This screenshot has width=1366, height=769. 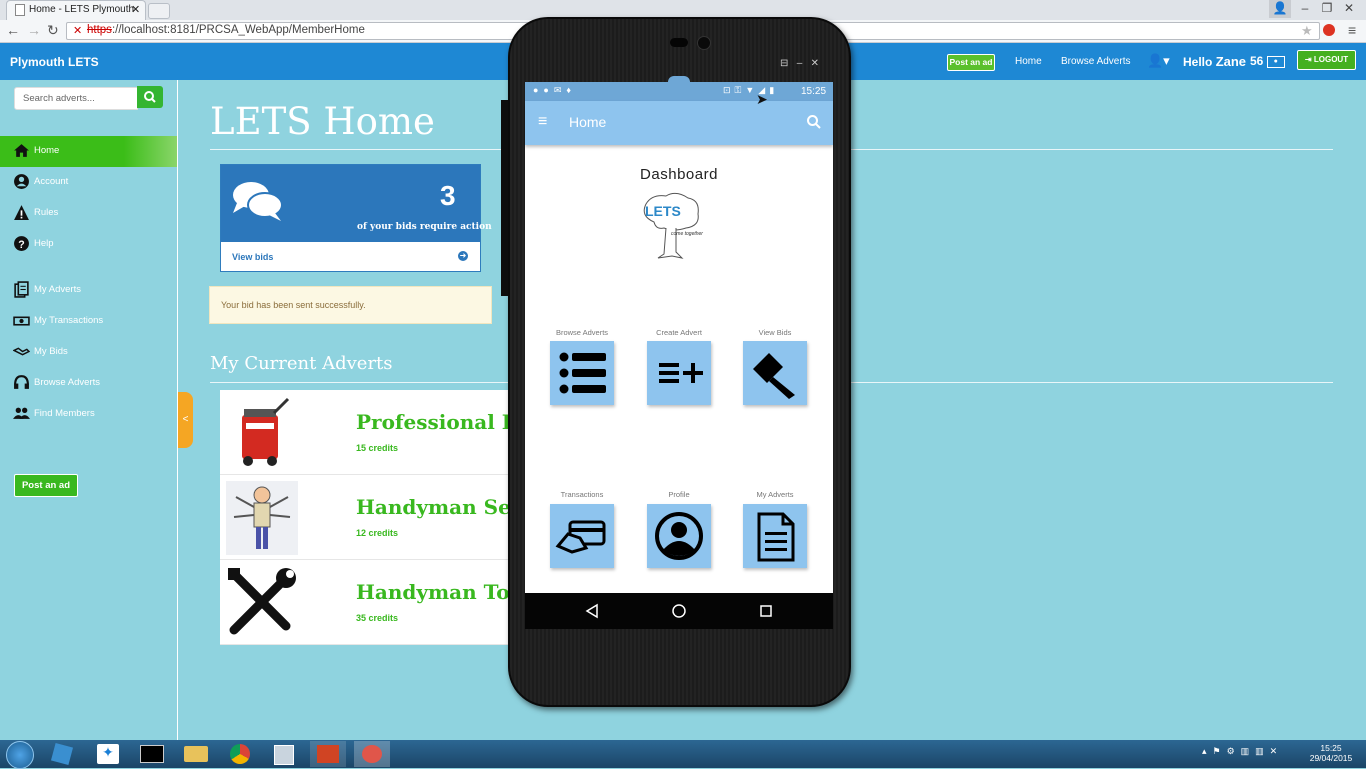 I want to click on sidebar-item-label: My Bids, so click(x=51, y=351).